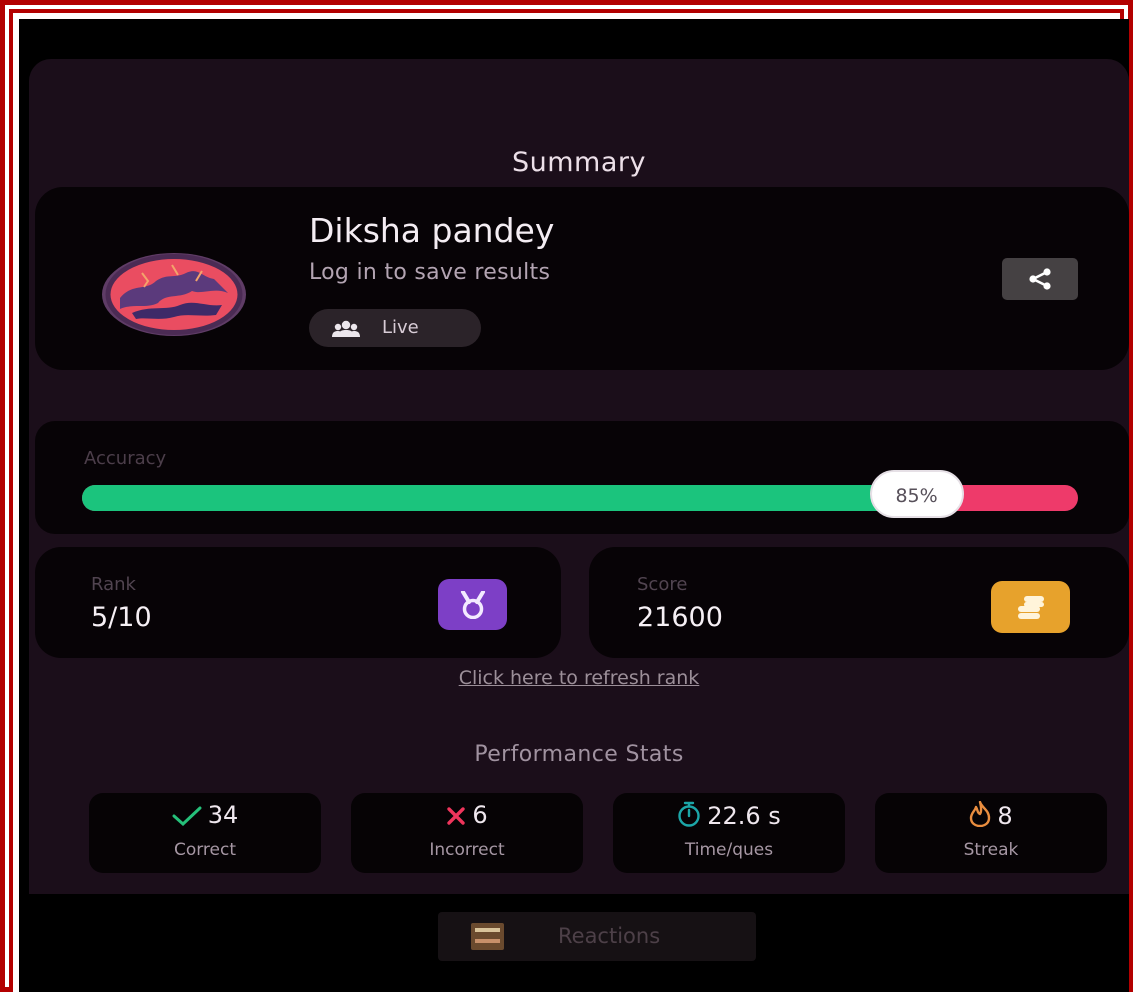 Image resolution: width=1133 pixels, height=992 pixels. Describe the element at coordinates (859, 602) in the screenshot. I see `score-card: Score 21600` at that location.